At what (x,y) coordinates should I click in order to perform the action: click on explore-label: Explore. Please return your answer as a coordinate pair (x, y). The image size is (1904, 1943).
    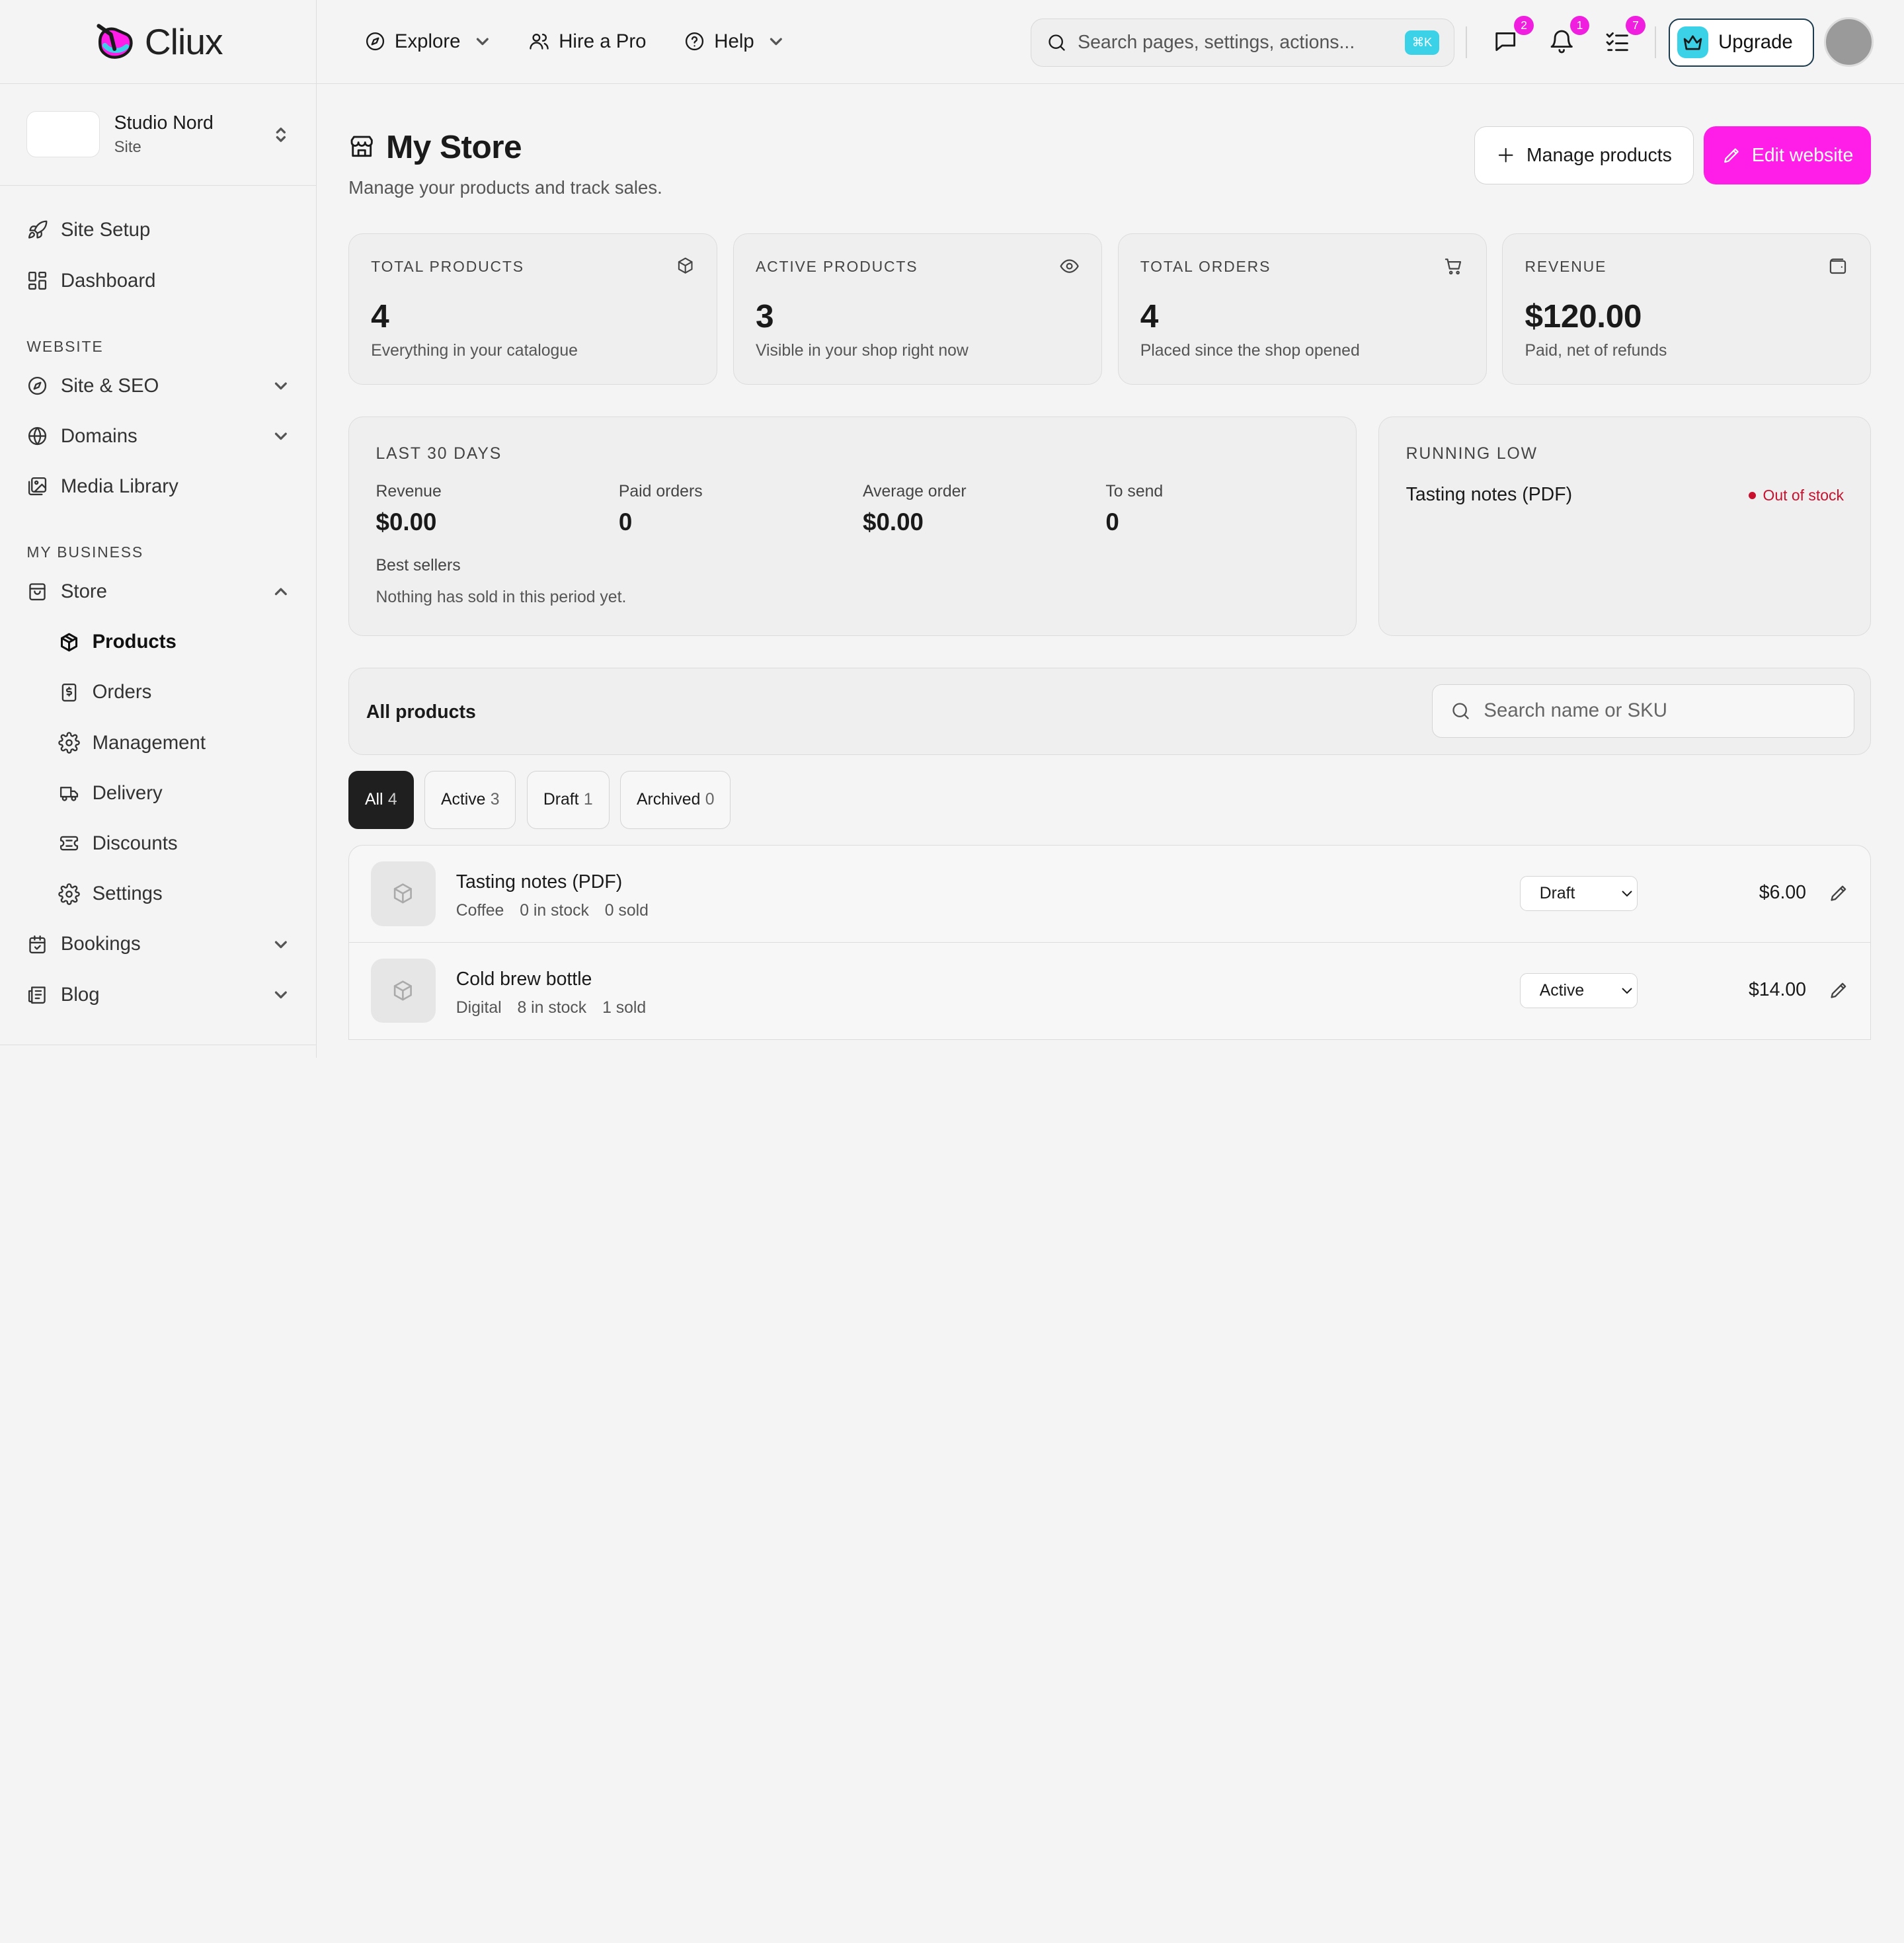
    Looking at the image, I should click on (427, 41).